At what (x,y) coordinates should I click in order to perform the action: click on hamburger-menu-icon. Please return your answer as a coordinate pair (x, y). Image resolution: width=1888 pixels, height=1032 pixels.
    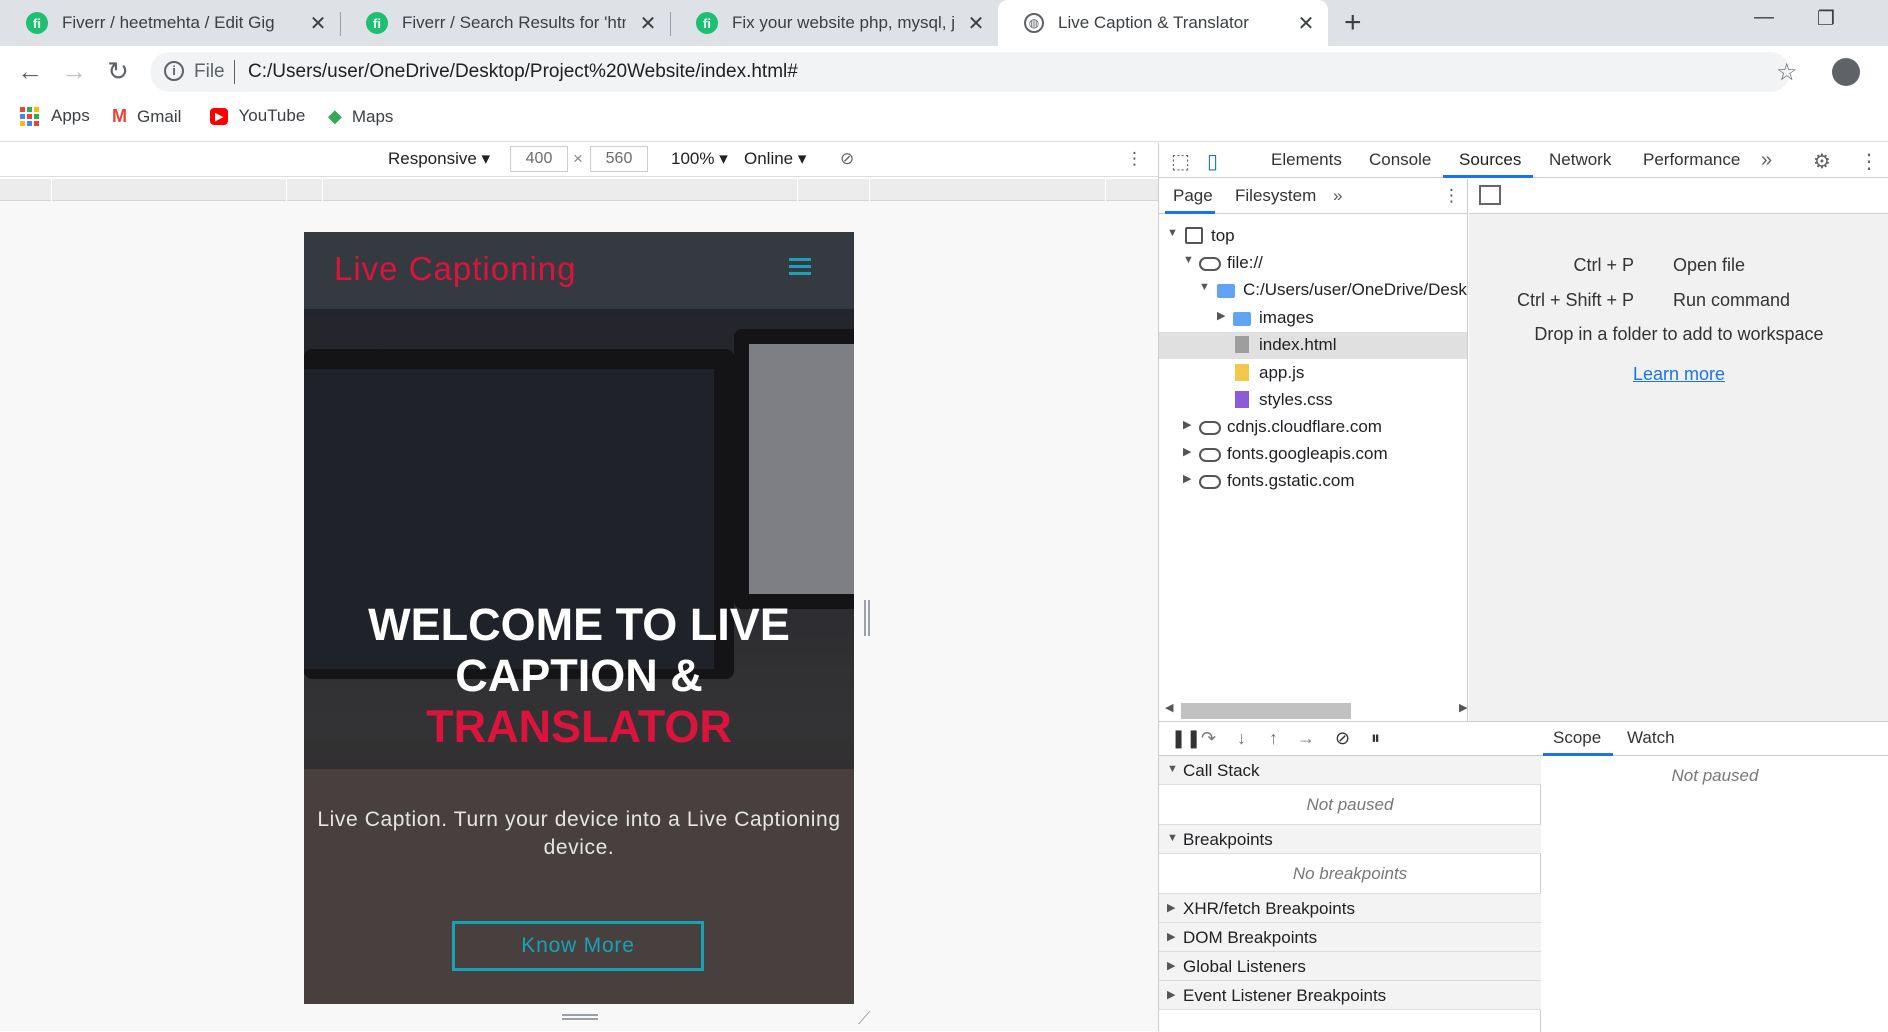
    Looking at the image, I should click on (800, 268).